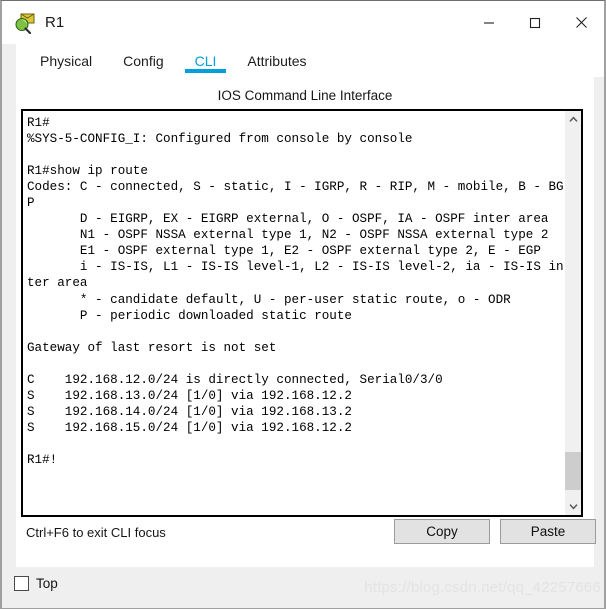  I want to click on copy-button-label: Copy, so click(442, 531).